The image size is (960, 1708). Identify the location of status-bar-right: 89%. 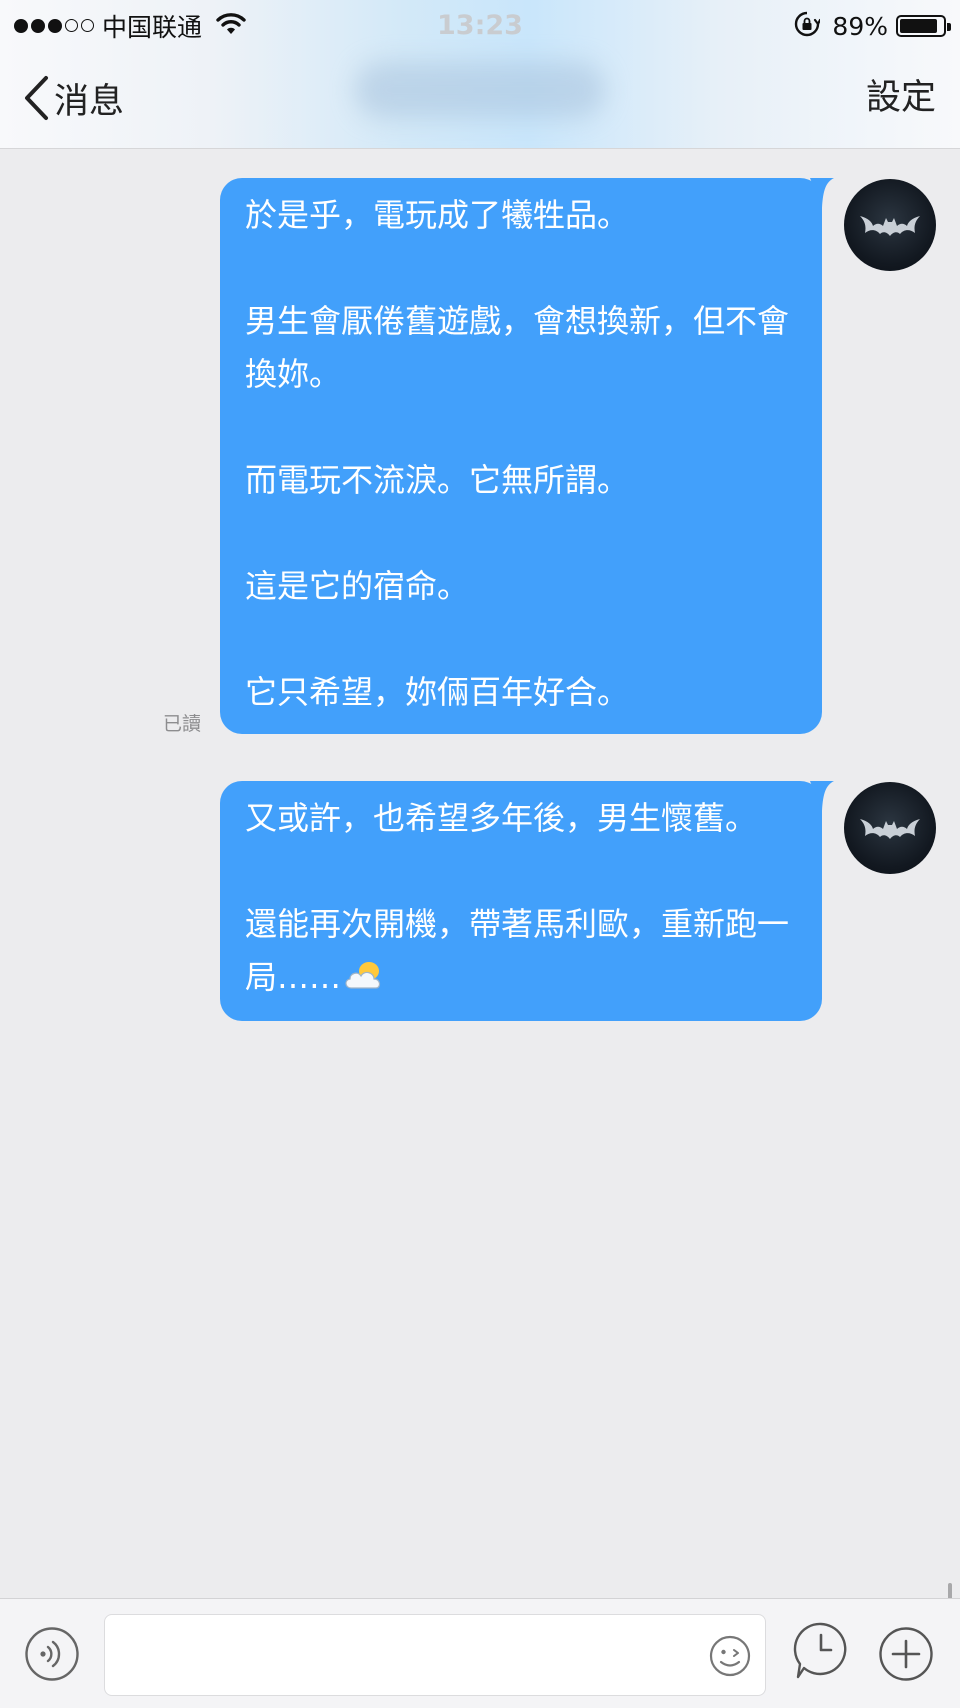
(872, 26).